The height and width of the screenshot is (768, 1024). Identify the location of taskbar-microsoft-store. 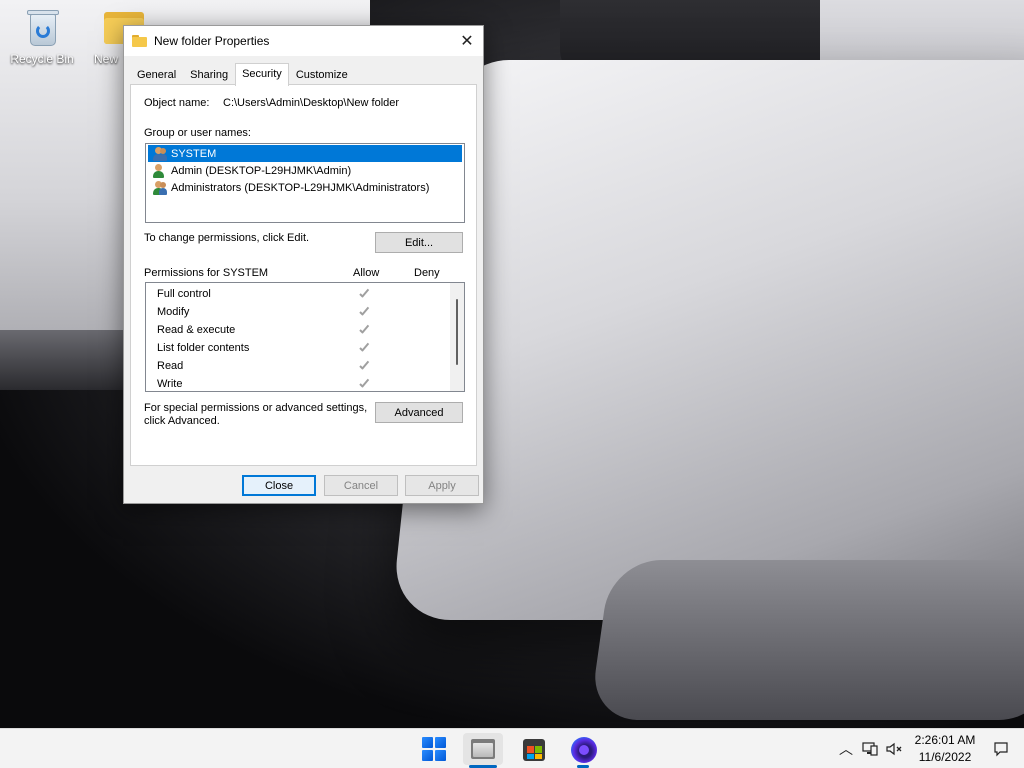
(534, 749).